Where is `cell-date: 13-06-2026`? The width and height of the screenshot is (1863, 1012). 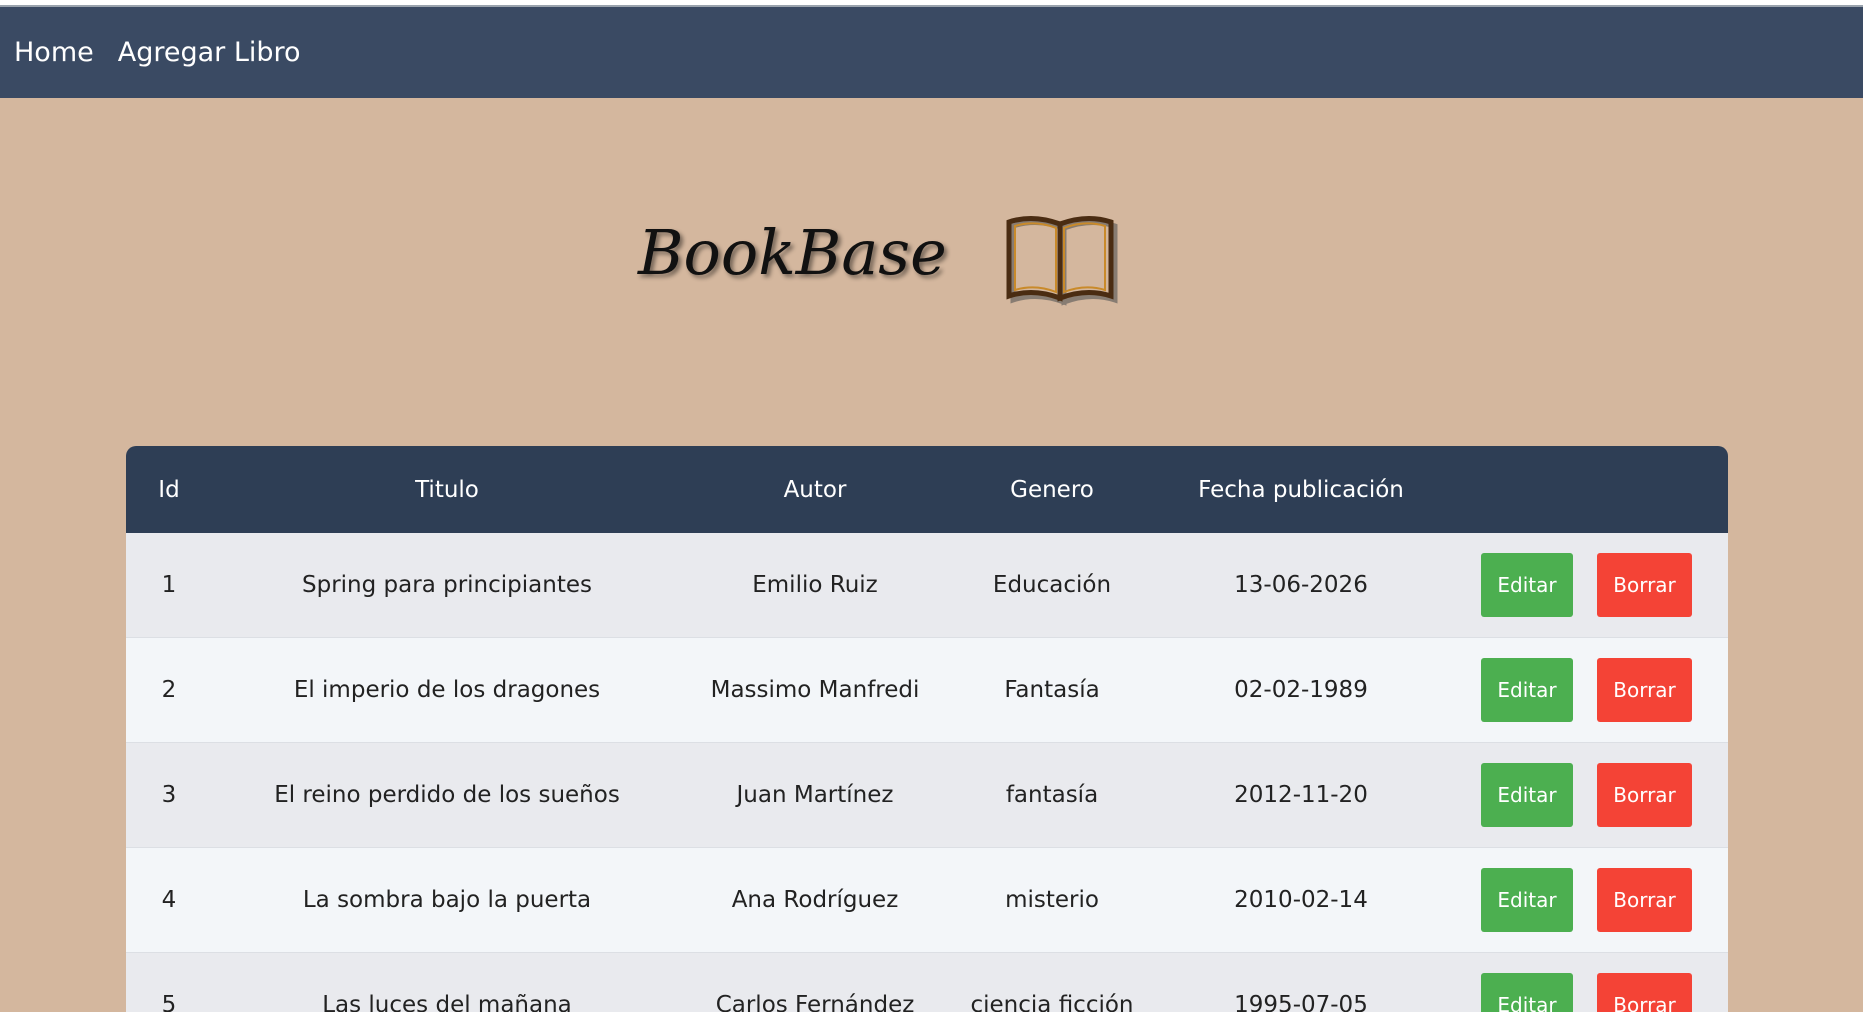 cell-date: 13-06-2026 is located at coordinates (1301, 585).